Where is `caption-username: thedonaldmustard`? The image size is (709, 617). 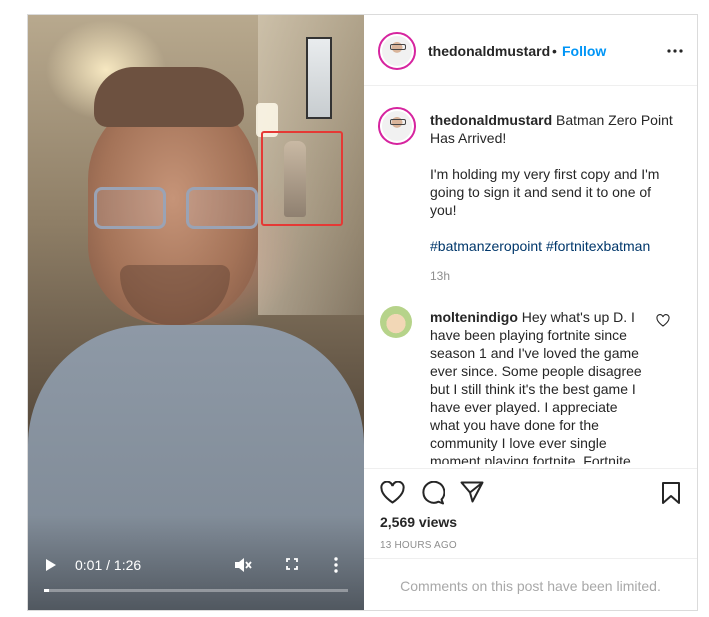
caption-username: thedonaldmustard is located at coordinates (491, 120).